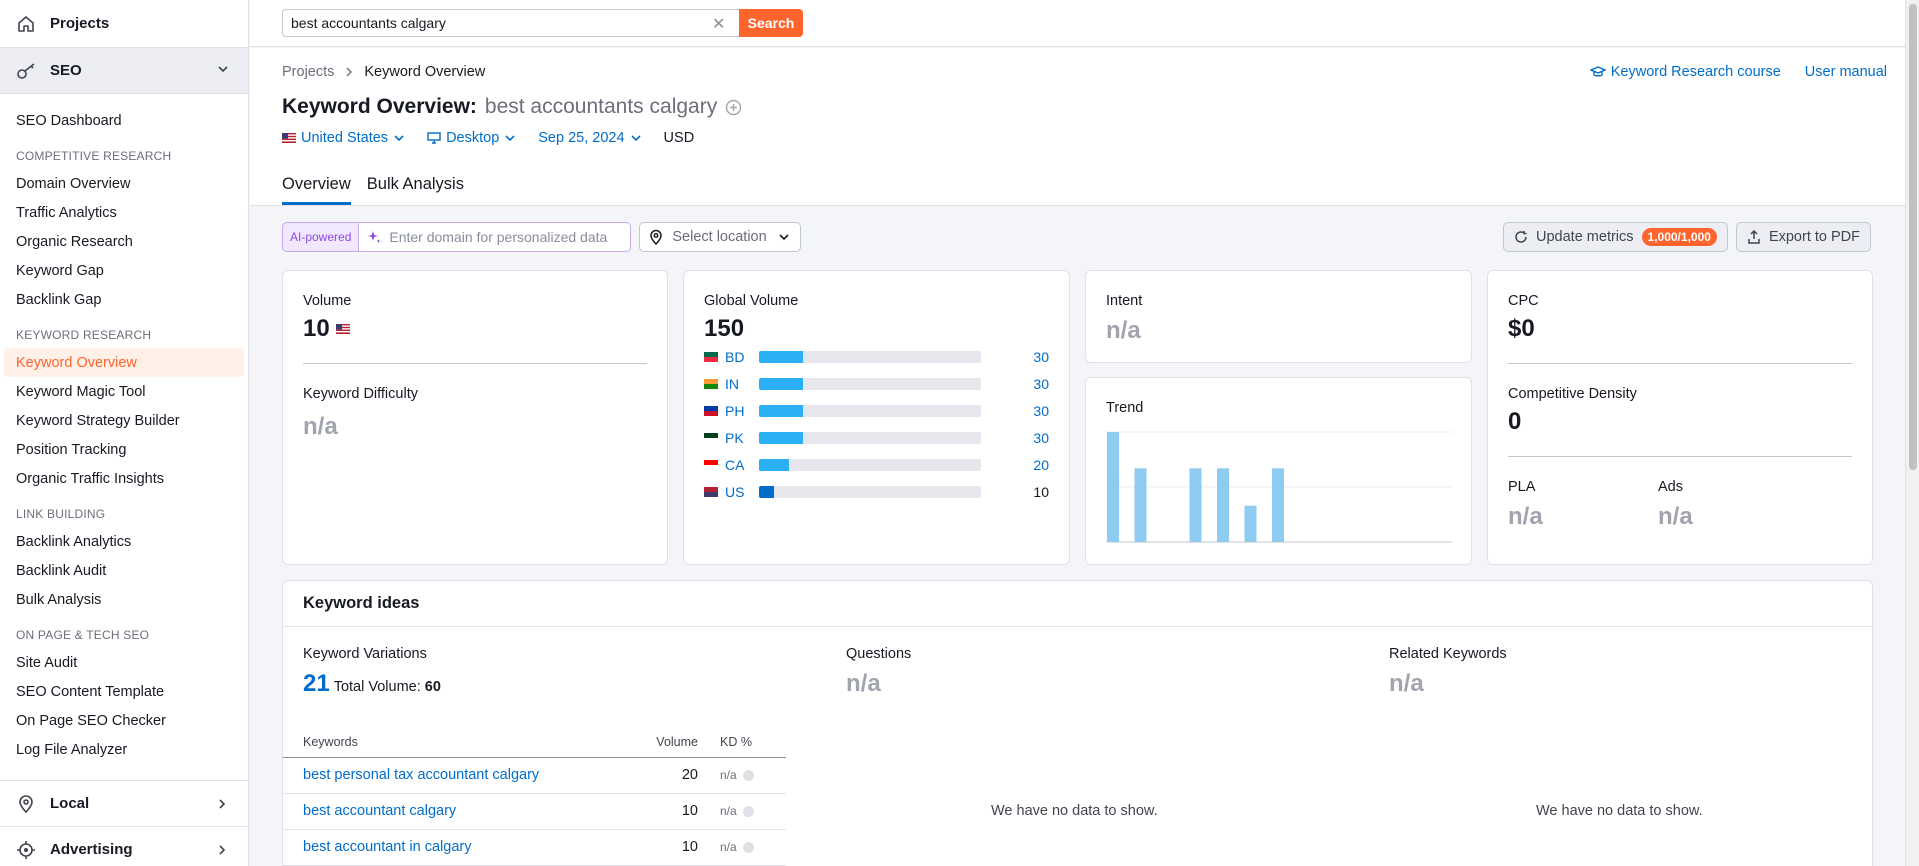  What do you see at coordinates (1615, 237) in the screenshot?
I see `update-metrics-button: Update metrics 1,000/1,000` at bounding box center [1615, 237].